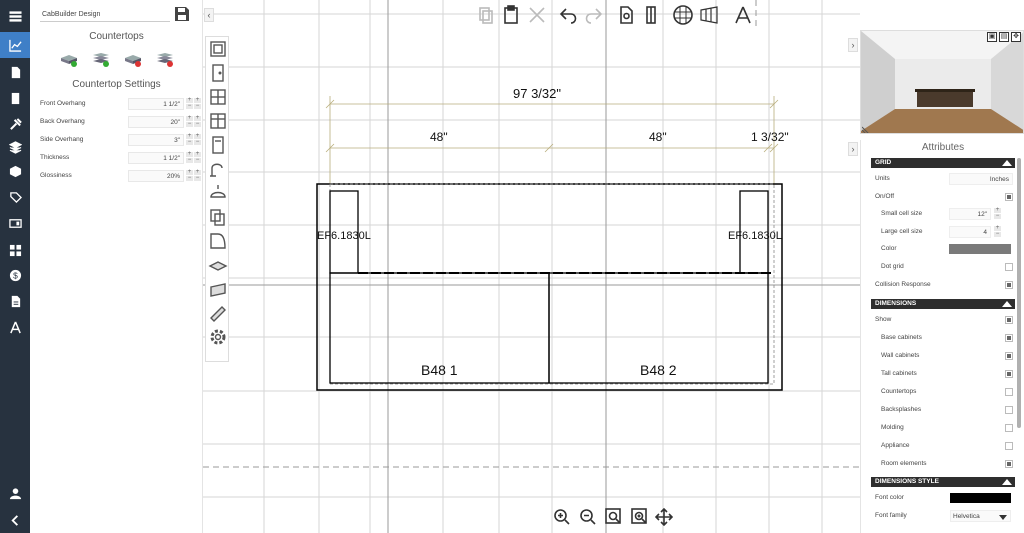  What do you see at coordinates (55, 157) in the screenshot?
I see `thickness-label: Thickness` at bounding box center [55, 157].